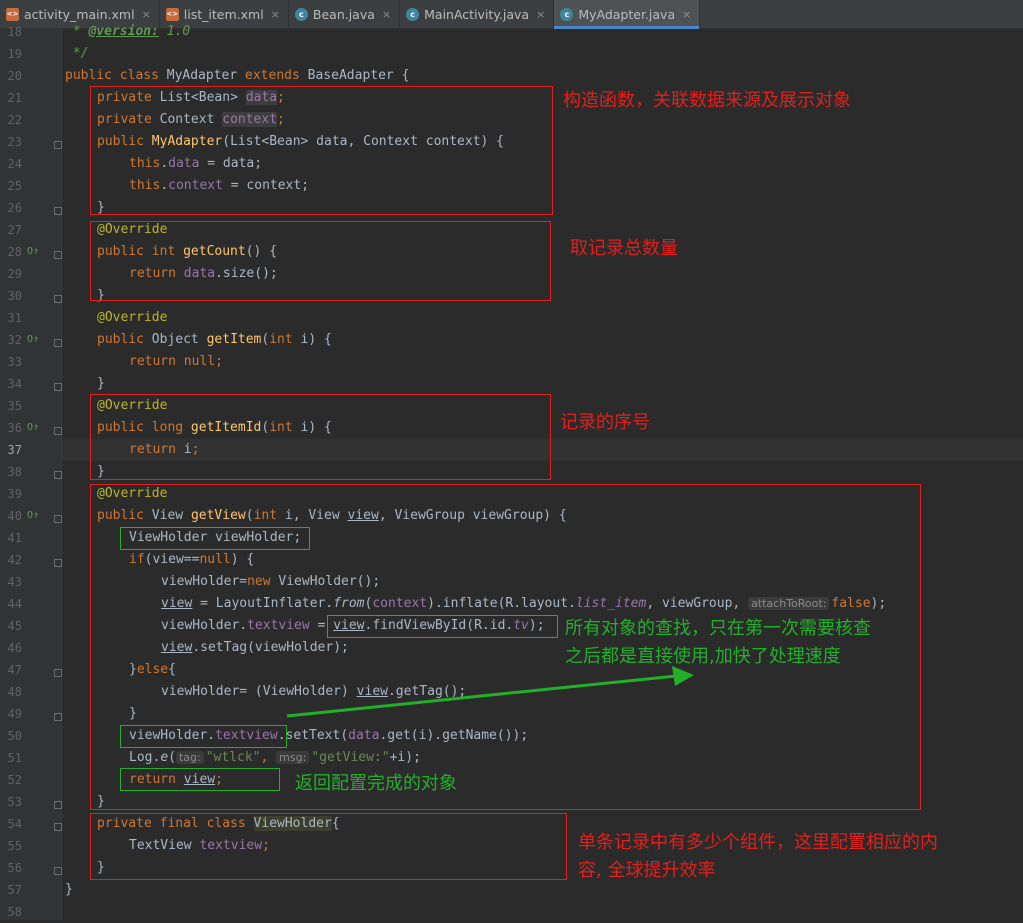 This screenshot has width=1023, height=923. Describe the element at coordinates (624, 248) in the screenshot. I see `count-note: 取记录总数量` at that location.